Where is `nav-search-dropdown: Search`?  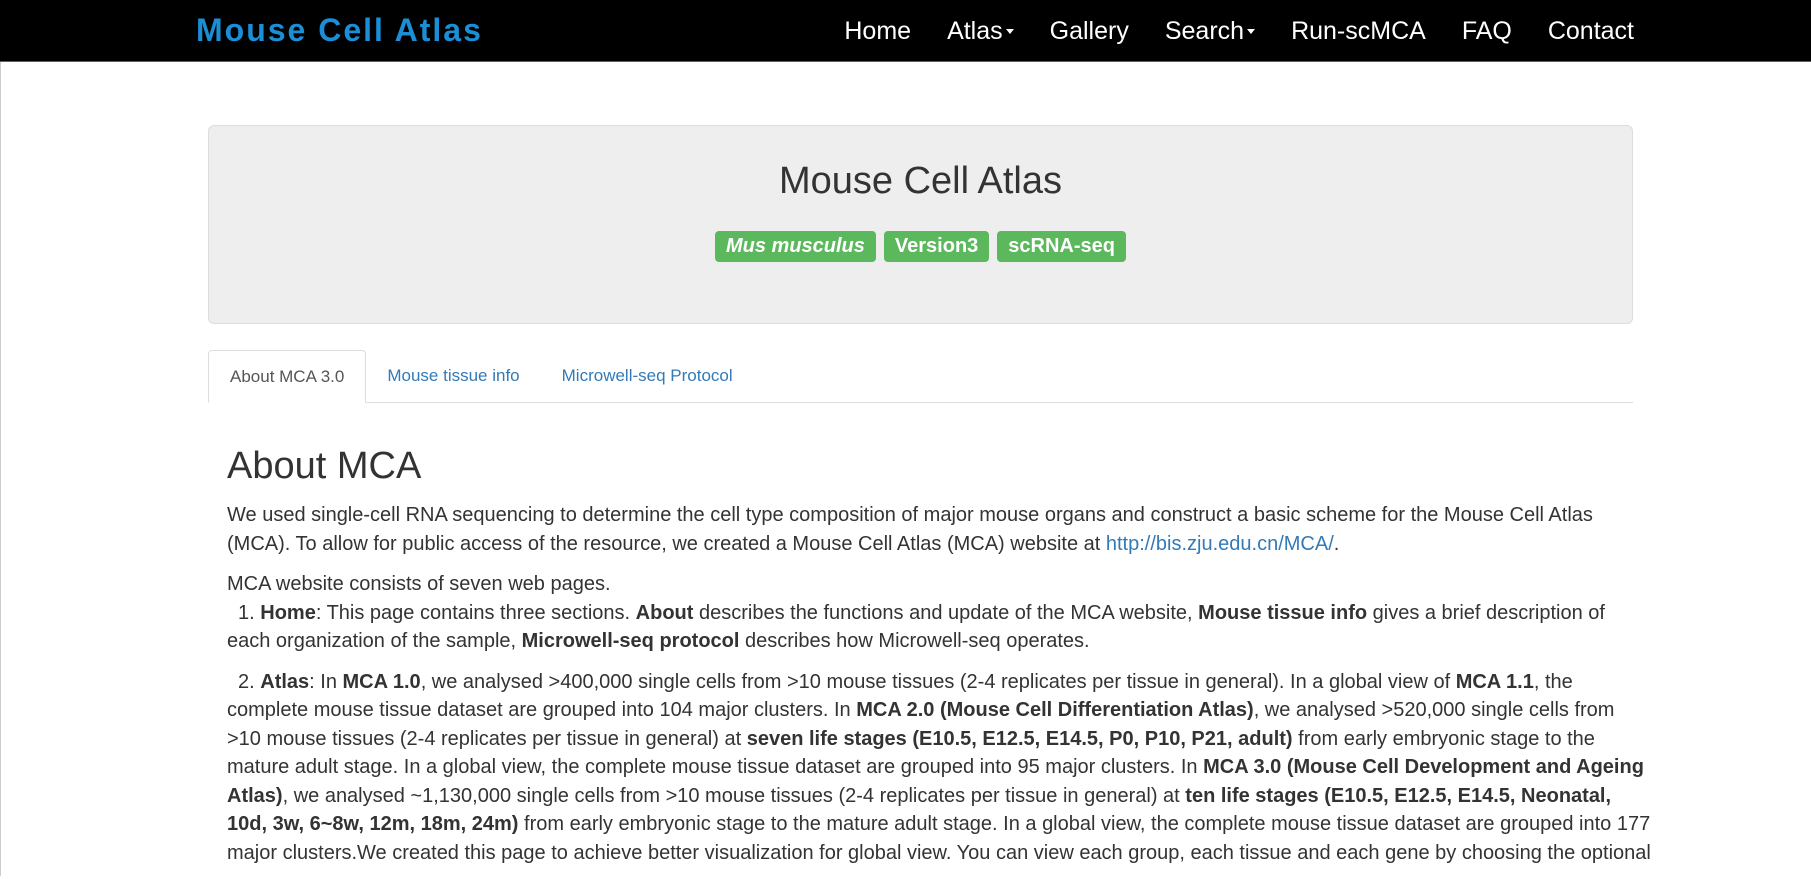
nav-search-dropdown: Search is located at coordinates (1210, 31).